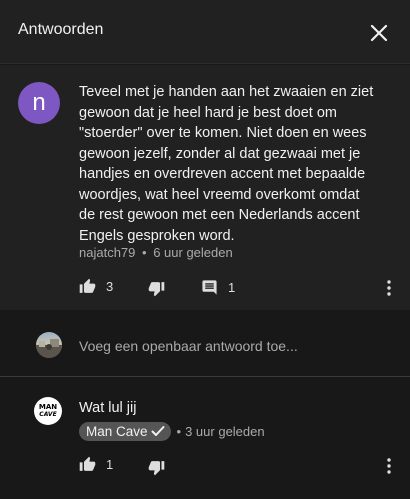 This screenshot has width=410, height=499. I want to click on comment-author: najatch79, so click(107, 252).